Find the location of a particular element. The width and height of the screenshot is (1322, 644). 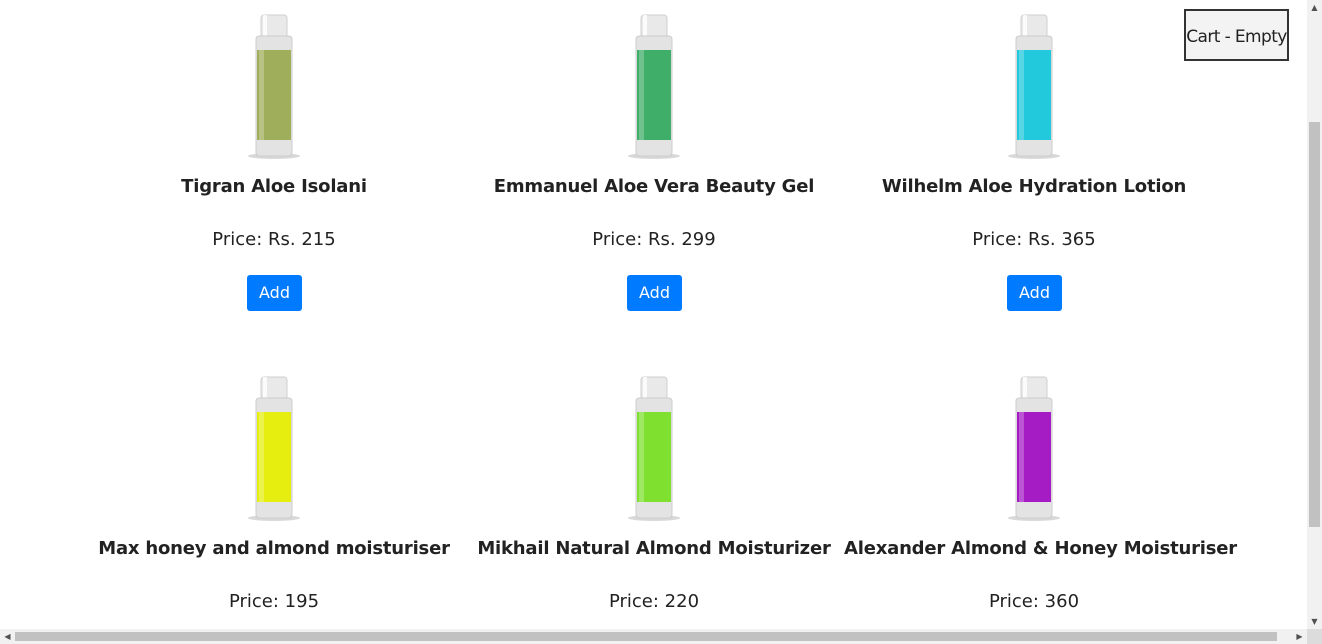

product-name: Wilhelm Aloe Hydration Lotion is located at coordinates (1034, 186).